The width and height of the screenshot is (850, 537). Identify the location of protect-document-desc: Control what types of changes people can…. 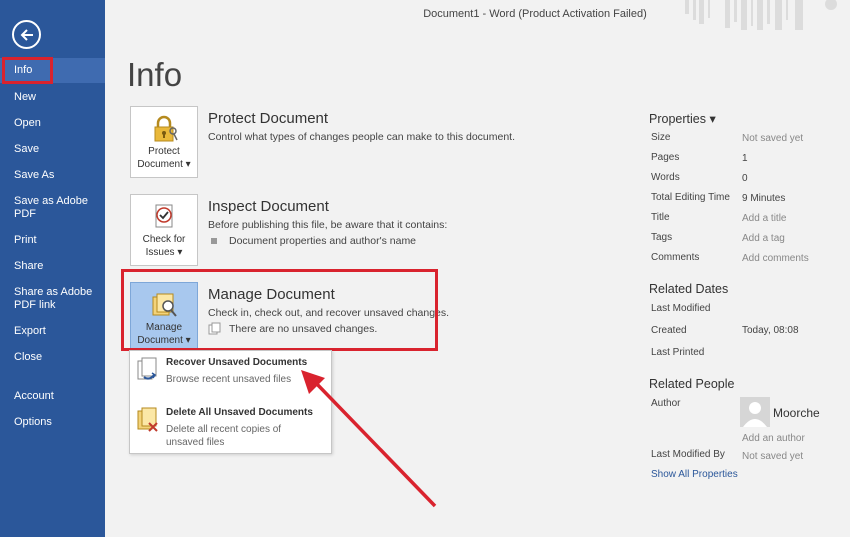
(362, 137).